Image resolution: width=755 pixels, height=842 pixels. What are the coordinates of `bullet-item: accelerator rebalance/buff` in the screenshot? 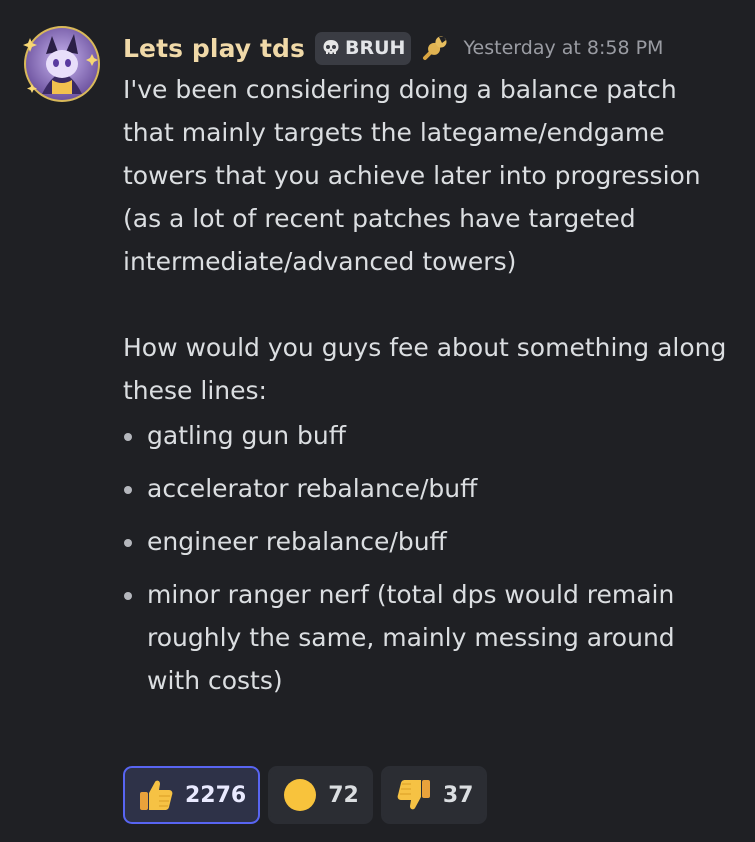 It's located at (429, 488).